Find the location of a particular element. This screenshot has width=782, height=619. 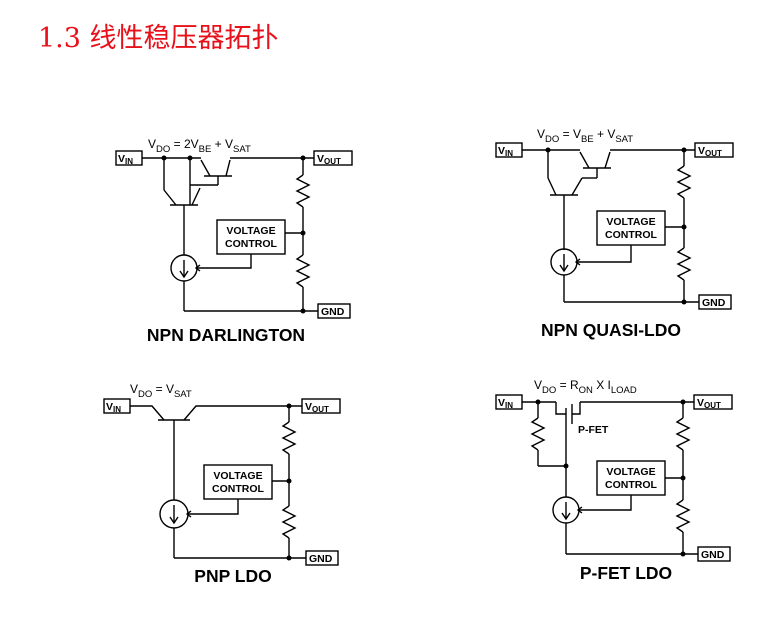

dropout-formula: VDO = VSAT is located at coordinates (161, 391).